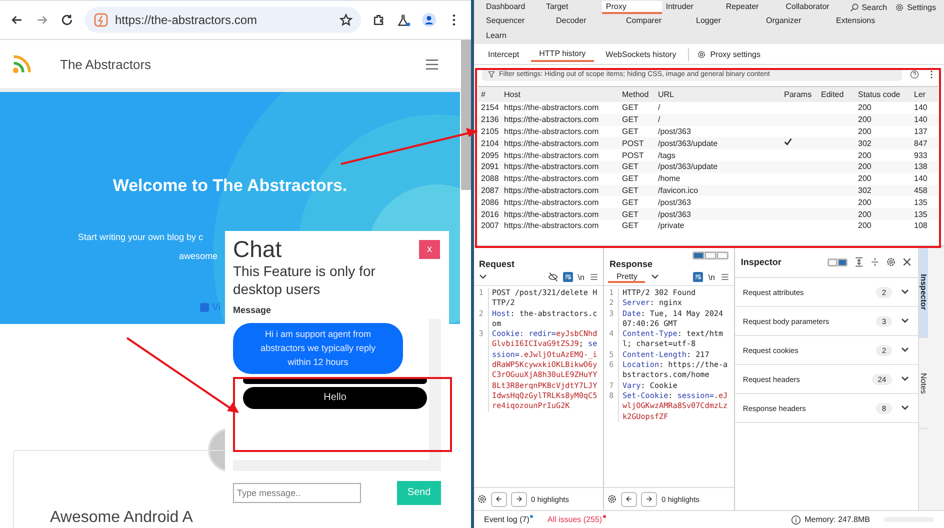 Image resolution: width=944 pixels, height=528 pixels. What do you see at coordinates (560, 94) in the screenshot?
I see `column-header: Host` at bounding box center [560, 94].